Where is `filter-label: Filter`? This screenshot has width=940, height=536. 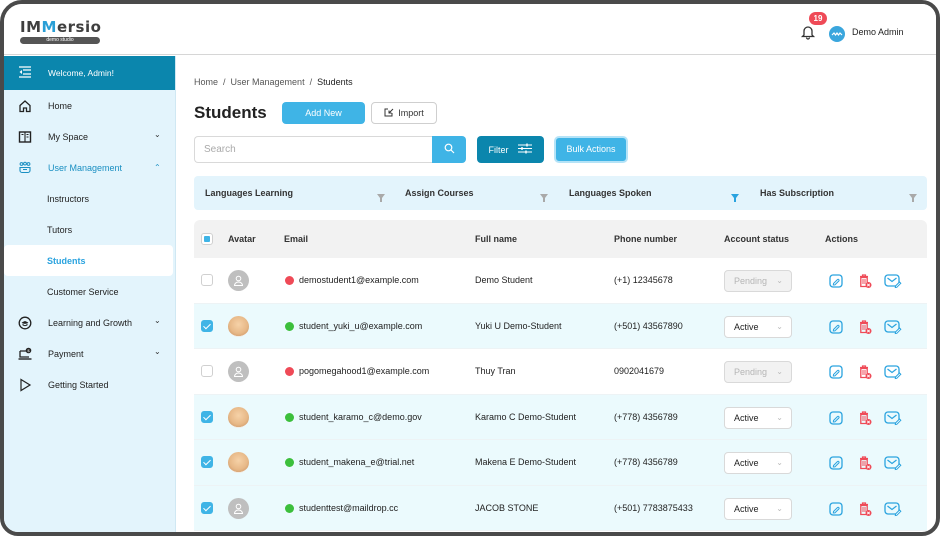
filter-label: Filter is located at coordinates (498, 149).